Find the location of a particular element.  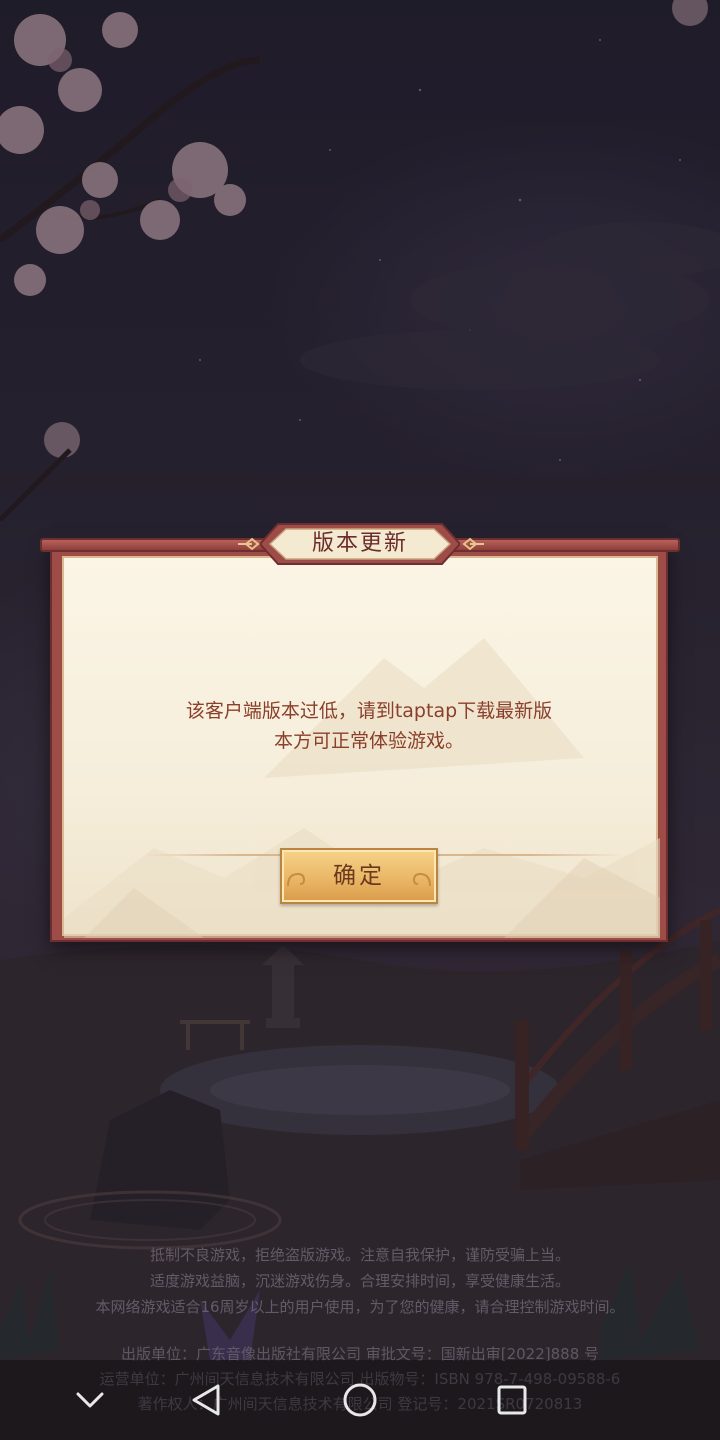

message-line-1: 该客户端版本过低，请到taptap下载最新版 is located at coordinates (369, 711).